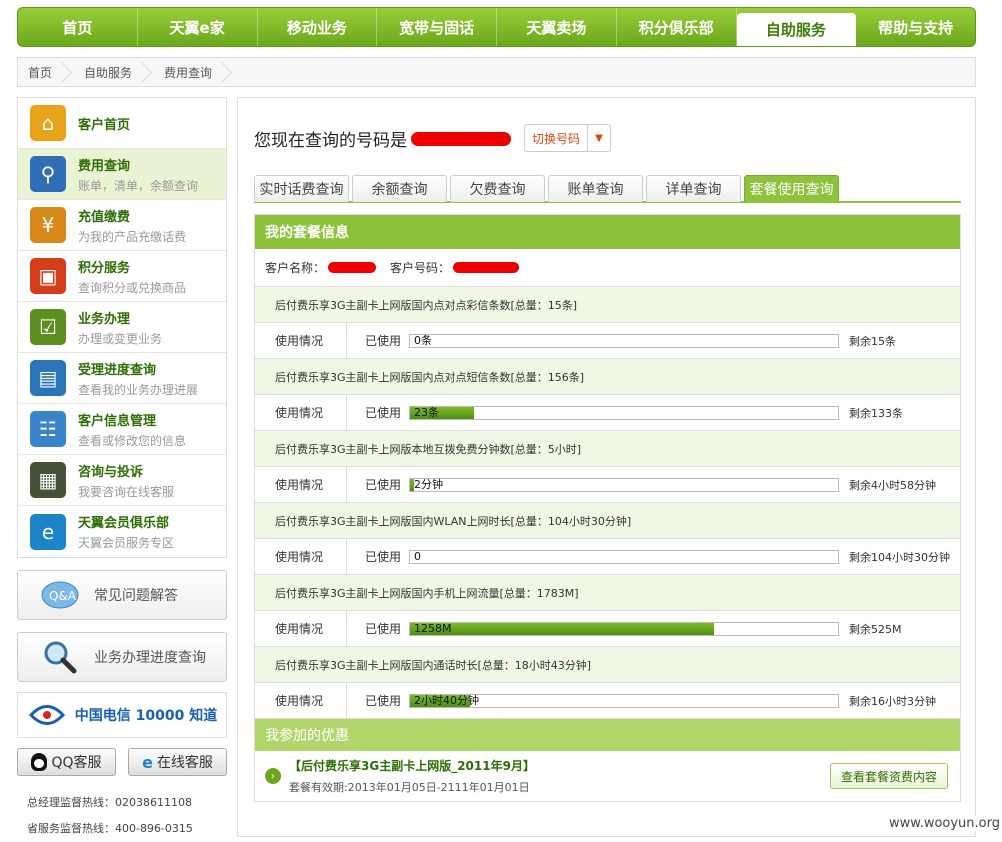 The image size is (1002, 842). Describe the element at coordinates (122, 480) in the screenshot. I see `sidebar-item-7: ▦ 咨询与投诉 我要咨询在线客服` at that location.